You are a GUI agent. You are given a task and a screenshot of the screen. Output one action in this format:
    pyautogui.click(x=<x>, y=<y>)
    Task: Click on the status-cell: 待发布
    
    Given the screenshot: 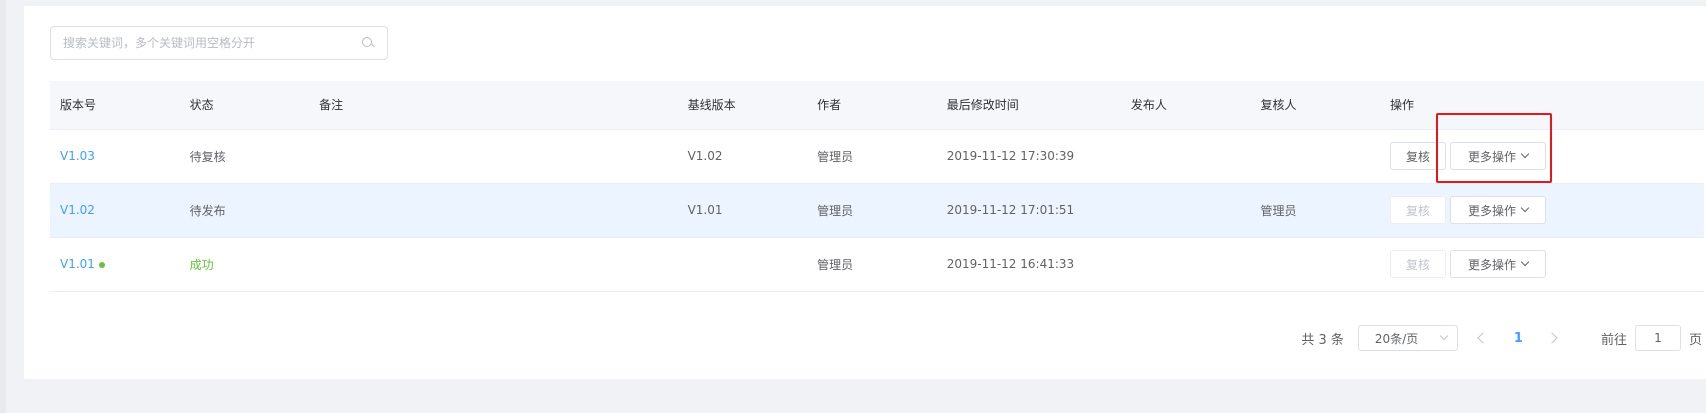 What is the action you would take?
    pyautogui.click(x=244, y=210)
    